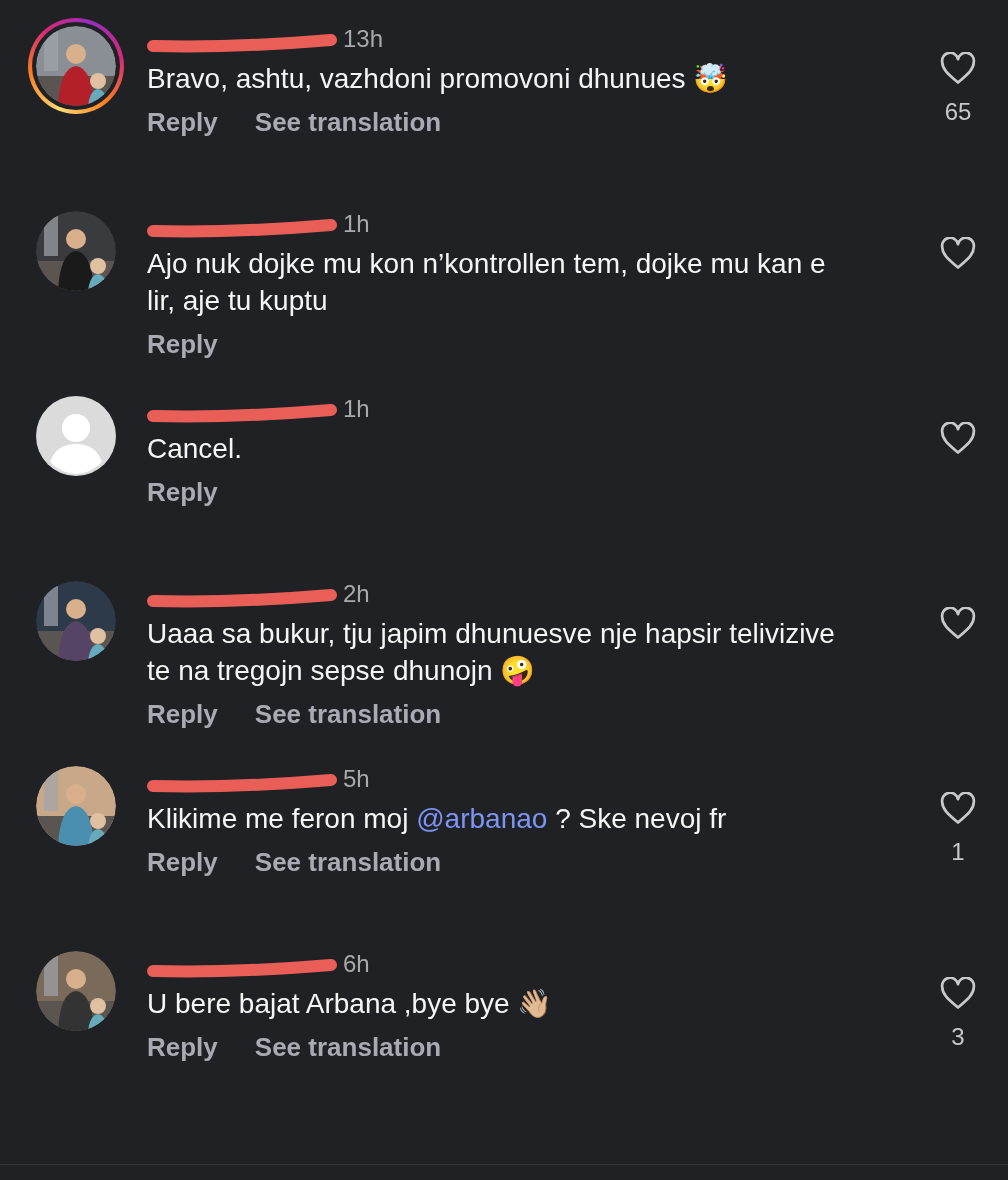 Image resolution: width=1008 pixels, height=1180 pixels. Describe the element at coordinates (76, 436) in the screenshot. I see `default-avatar-icon` at that location.